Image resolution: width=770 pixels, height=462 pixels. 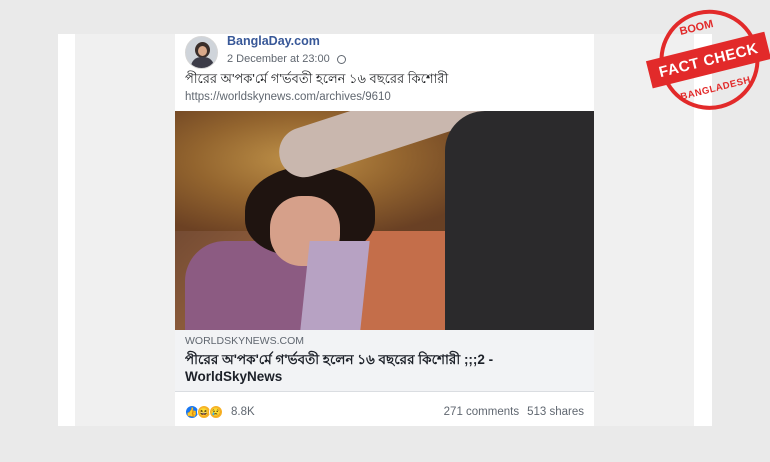 What do you see at coordinates (243, 412) in the screenshot?
I see `reaction-count: 8.8K` at bounding box center [243, 412].